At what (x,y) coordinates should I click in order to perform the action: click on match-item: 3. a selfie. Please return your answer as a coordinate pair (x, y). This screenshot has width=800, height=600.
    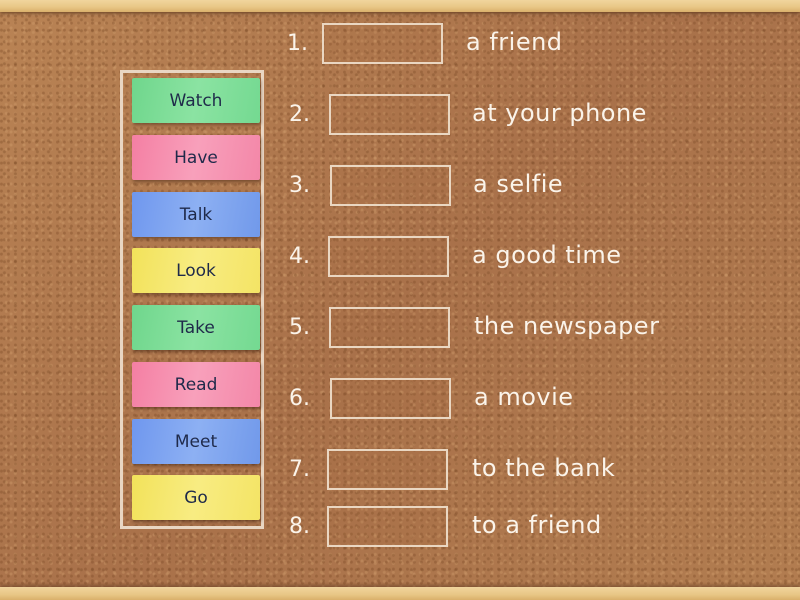
    Looking at the image, I should click on (400, 187).